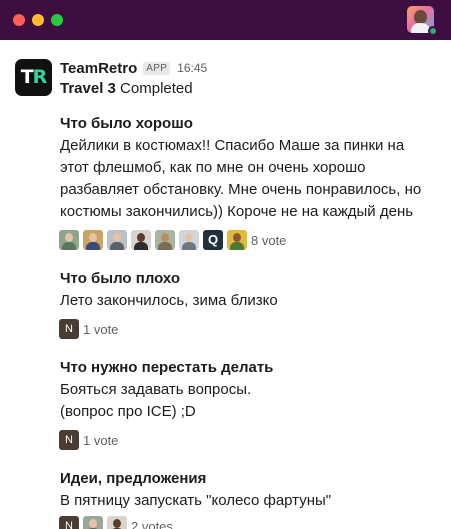 The height and width of the screenshot is (529, 451). I want to click on message-timestamp: 16:45, so click(192, 68).